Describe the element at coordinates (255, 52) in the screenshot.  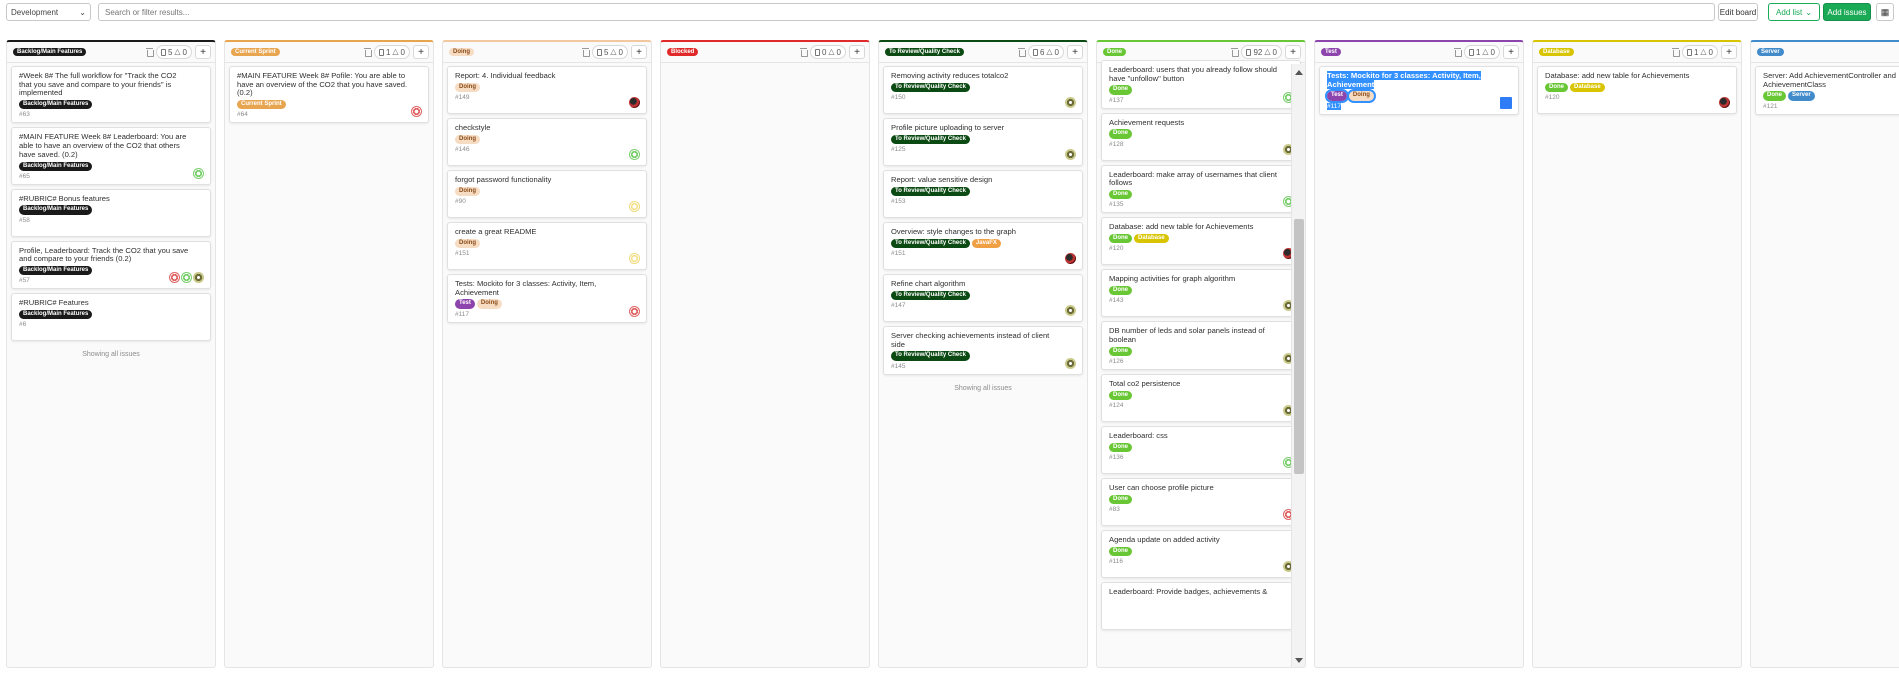
I see `list-title-label: Current Sprint` at that location.